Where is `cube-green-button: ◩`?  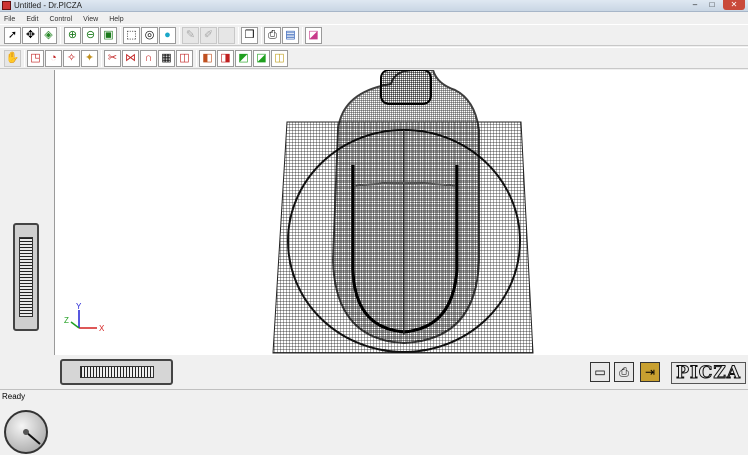
cube-green-button: ◩ is located at coordinates (243, 58).